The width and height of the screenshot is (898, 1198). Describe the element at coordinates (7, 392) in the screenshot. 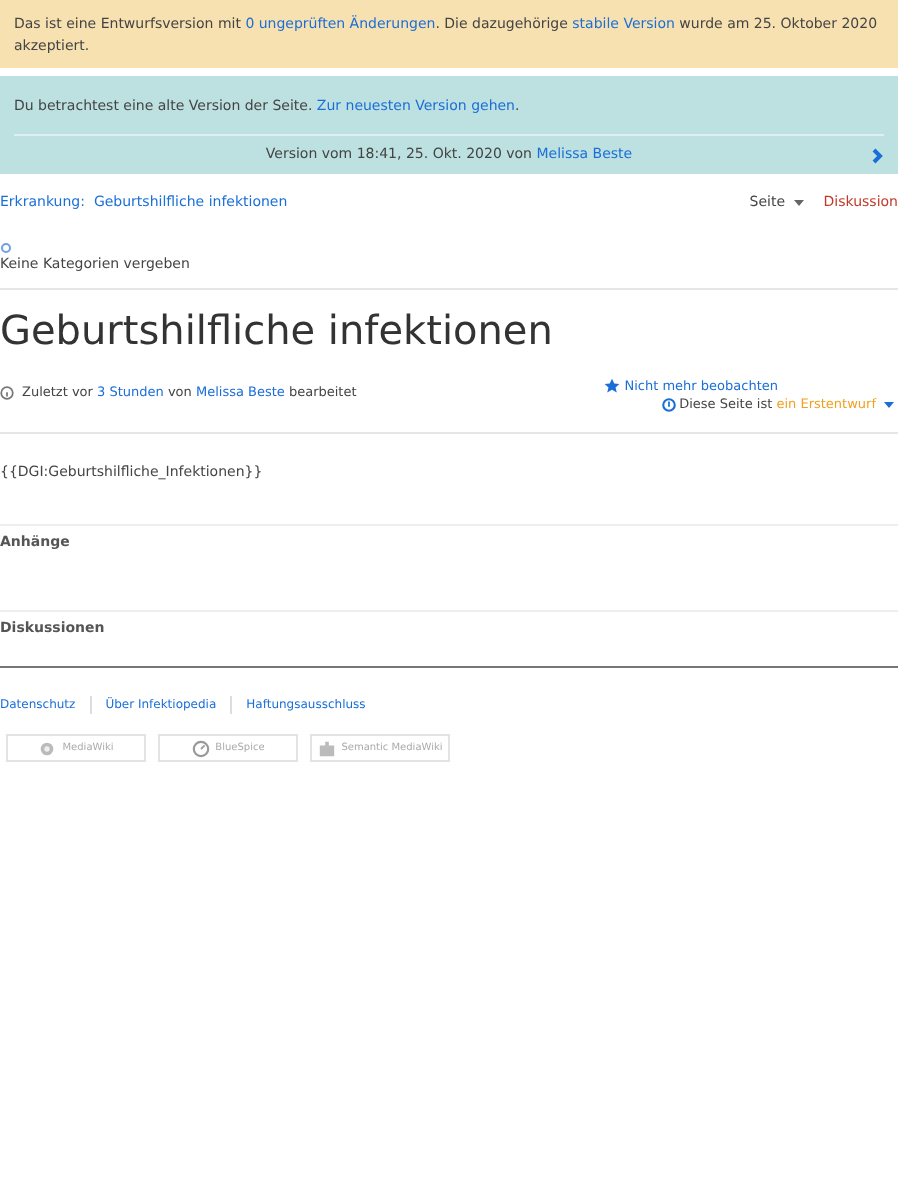

I see `info-icon` at that location.